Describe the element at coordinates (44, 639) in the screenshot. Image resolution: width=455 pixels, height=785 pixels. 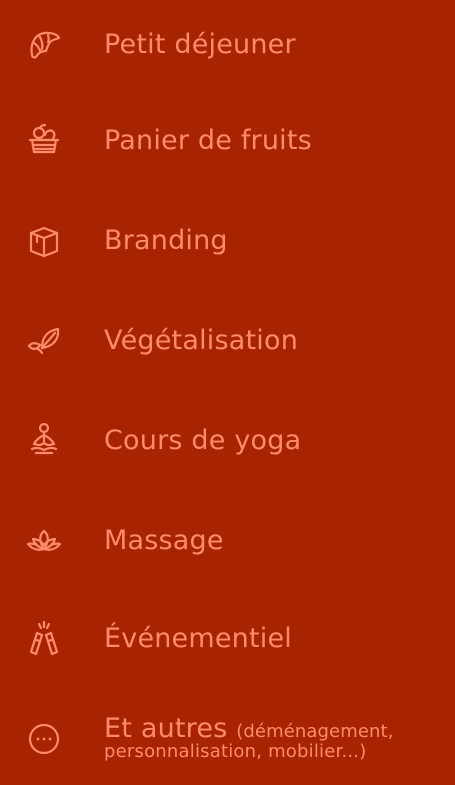
I see `champagne-toast-icon` at that location.